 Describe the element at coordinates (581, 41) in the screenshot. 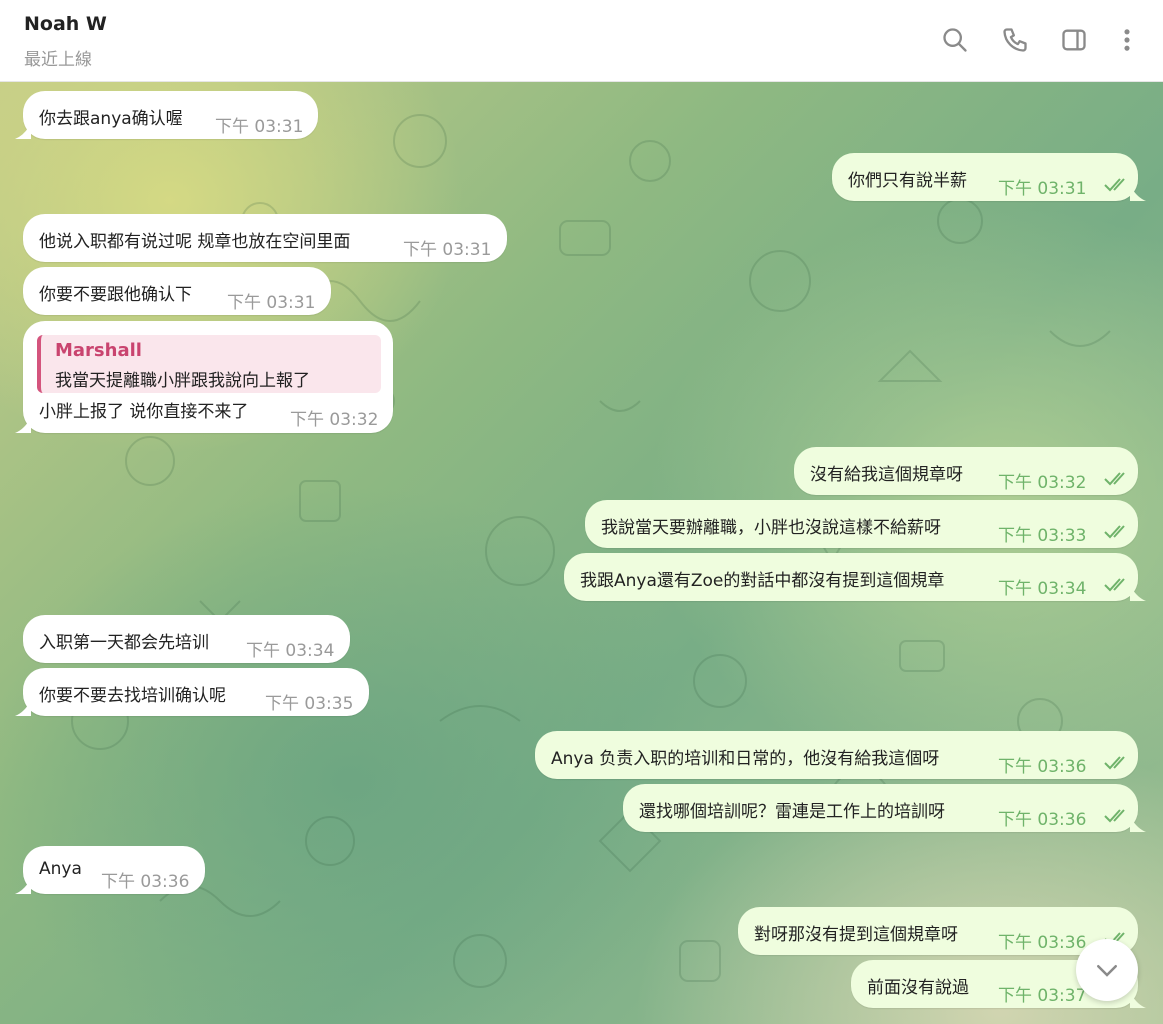

I see `chat-header: Noah W 最近上線` at that location.